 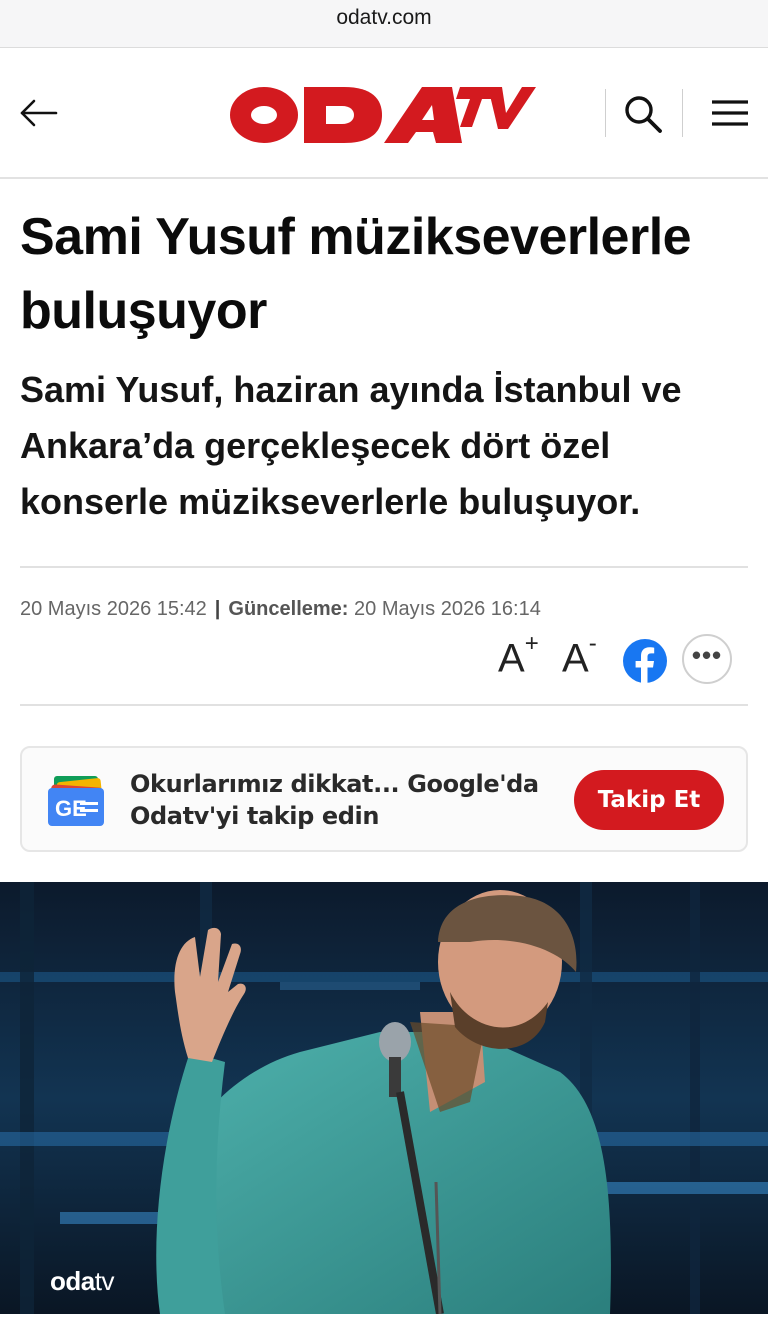 What do you see at coordinates (531, 643) in the screenshot?
I see `plus-sign: +` at bounding box center [531, 643].